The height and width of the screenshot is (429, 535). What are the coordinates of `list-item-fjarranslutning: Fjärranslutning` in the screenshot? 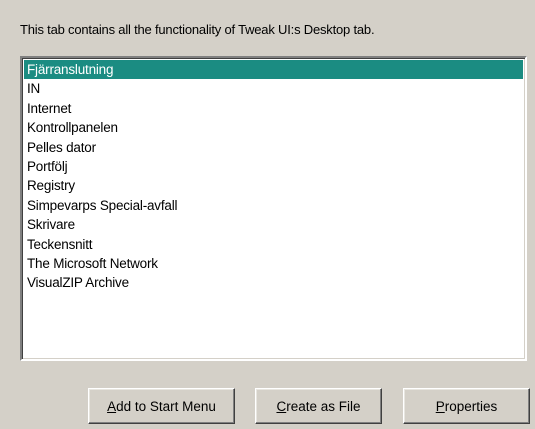 It's located at (273, 70).